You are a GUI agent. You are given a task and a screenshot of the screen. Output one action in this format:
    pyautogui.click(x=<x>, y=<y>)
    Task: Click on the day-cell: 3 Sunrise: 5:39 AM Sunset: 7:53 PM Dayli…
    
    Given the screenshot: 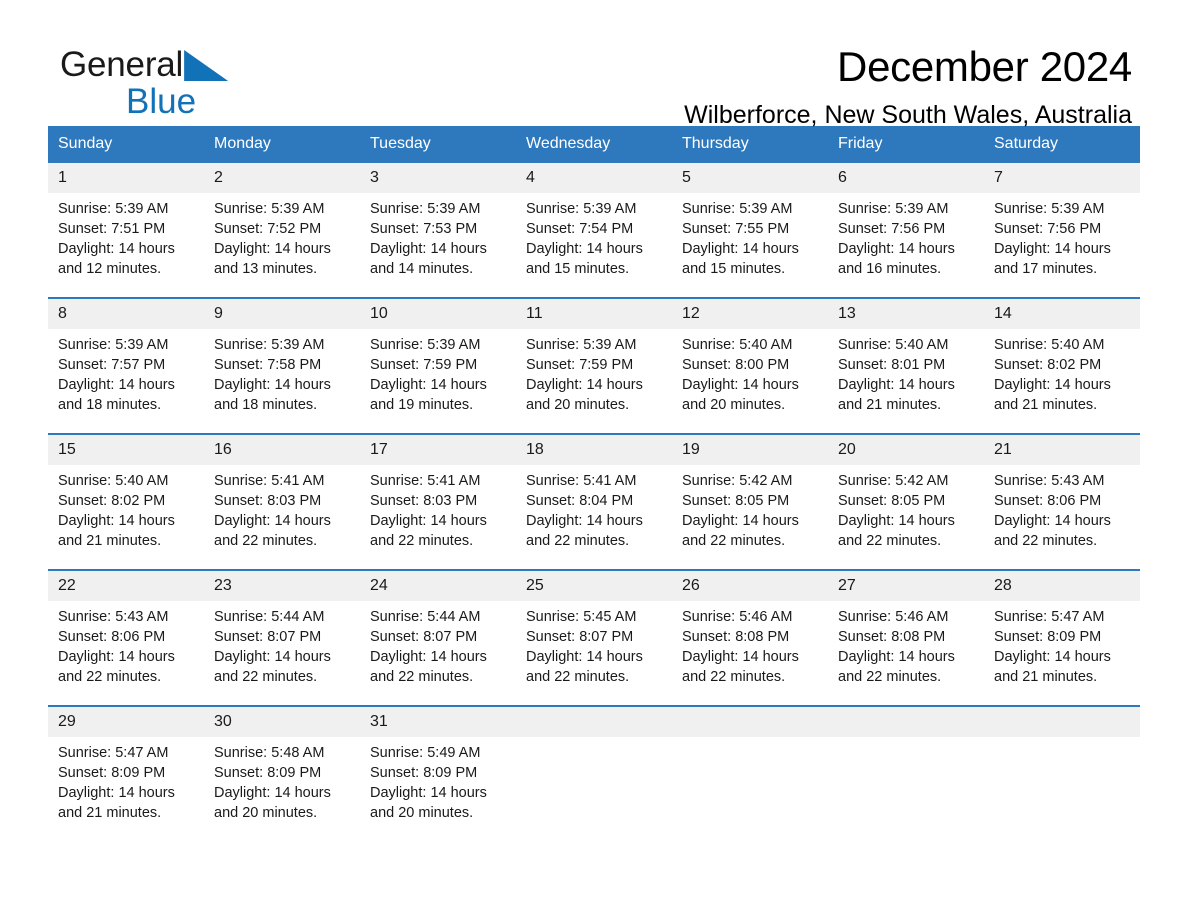 What is the action you would take?
    pyautogui.click(x=438, y=230)
    